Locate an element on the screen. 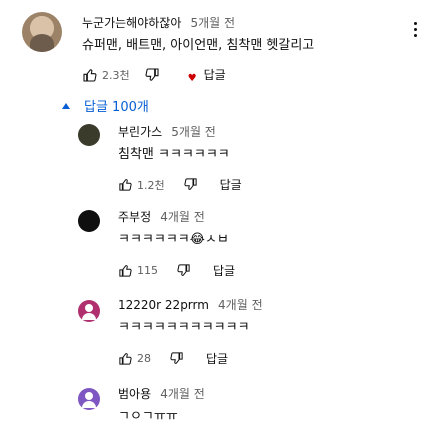 Image resolution: width=433 pixels, height=431 pixels. reply-header: 부린가스 5개월 전 is located at coordinates (167, 130).